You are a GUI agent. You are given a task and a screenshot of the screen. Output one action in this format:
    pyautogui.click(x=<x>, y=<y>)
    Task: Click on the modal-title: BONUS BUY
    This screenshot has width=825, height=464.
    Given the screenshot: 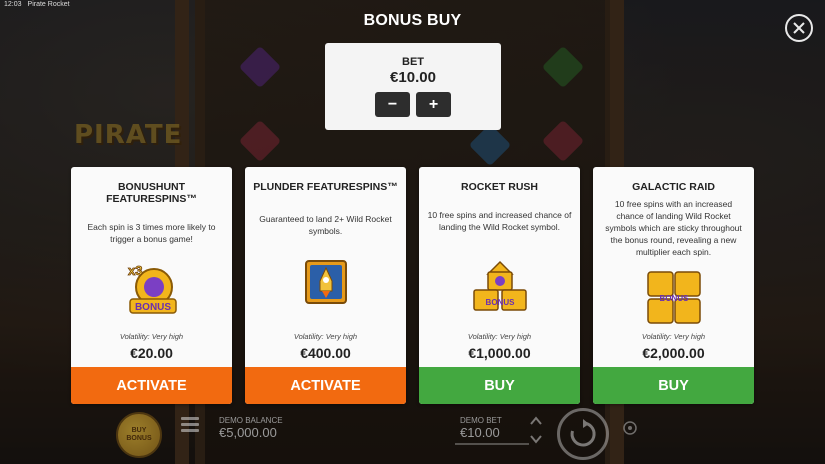 What is the action you would take?
    pyautogui.click(x=412, y=20)
    